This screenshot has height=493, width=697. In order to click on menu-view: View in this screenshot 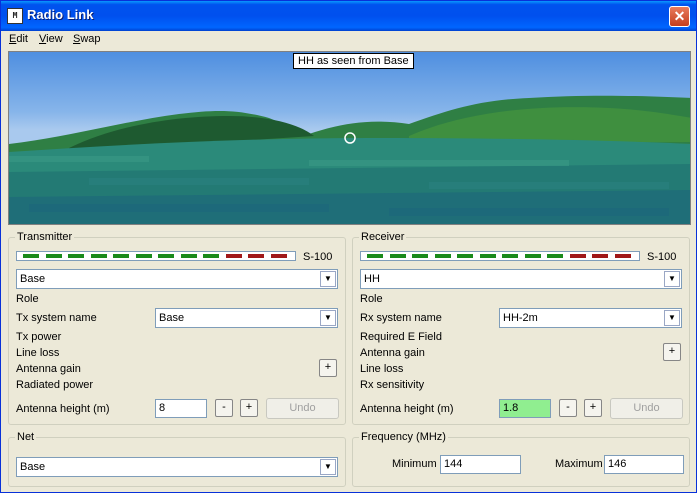, I will do `click(51, 39)`.